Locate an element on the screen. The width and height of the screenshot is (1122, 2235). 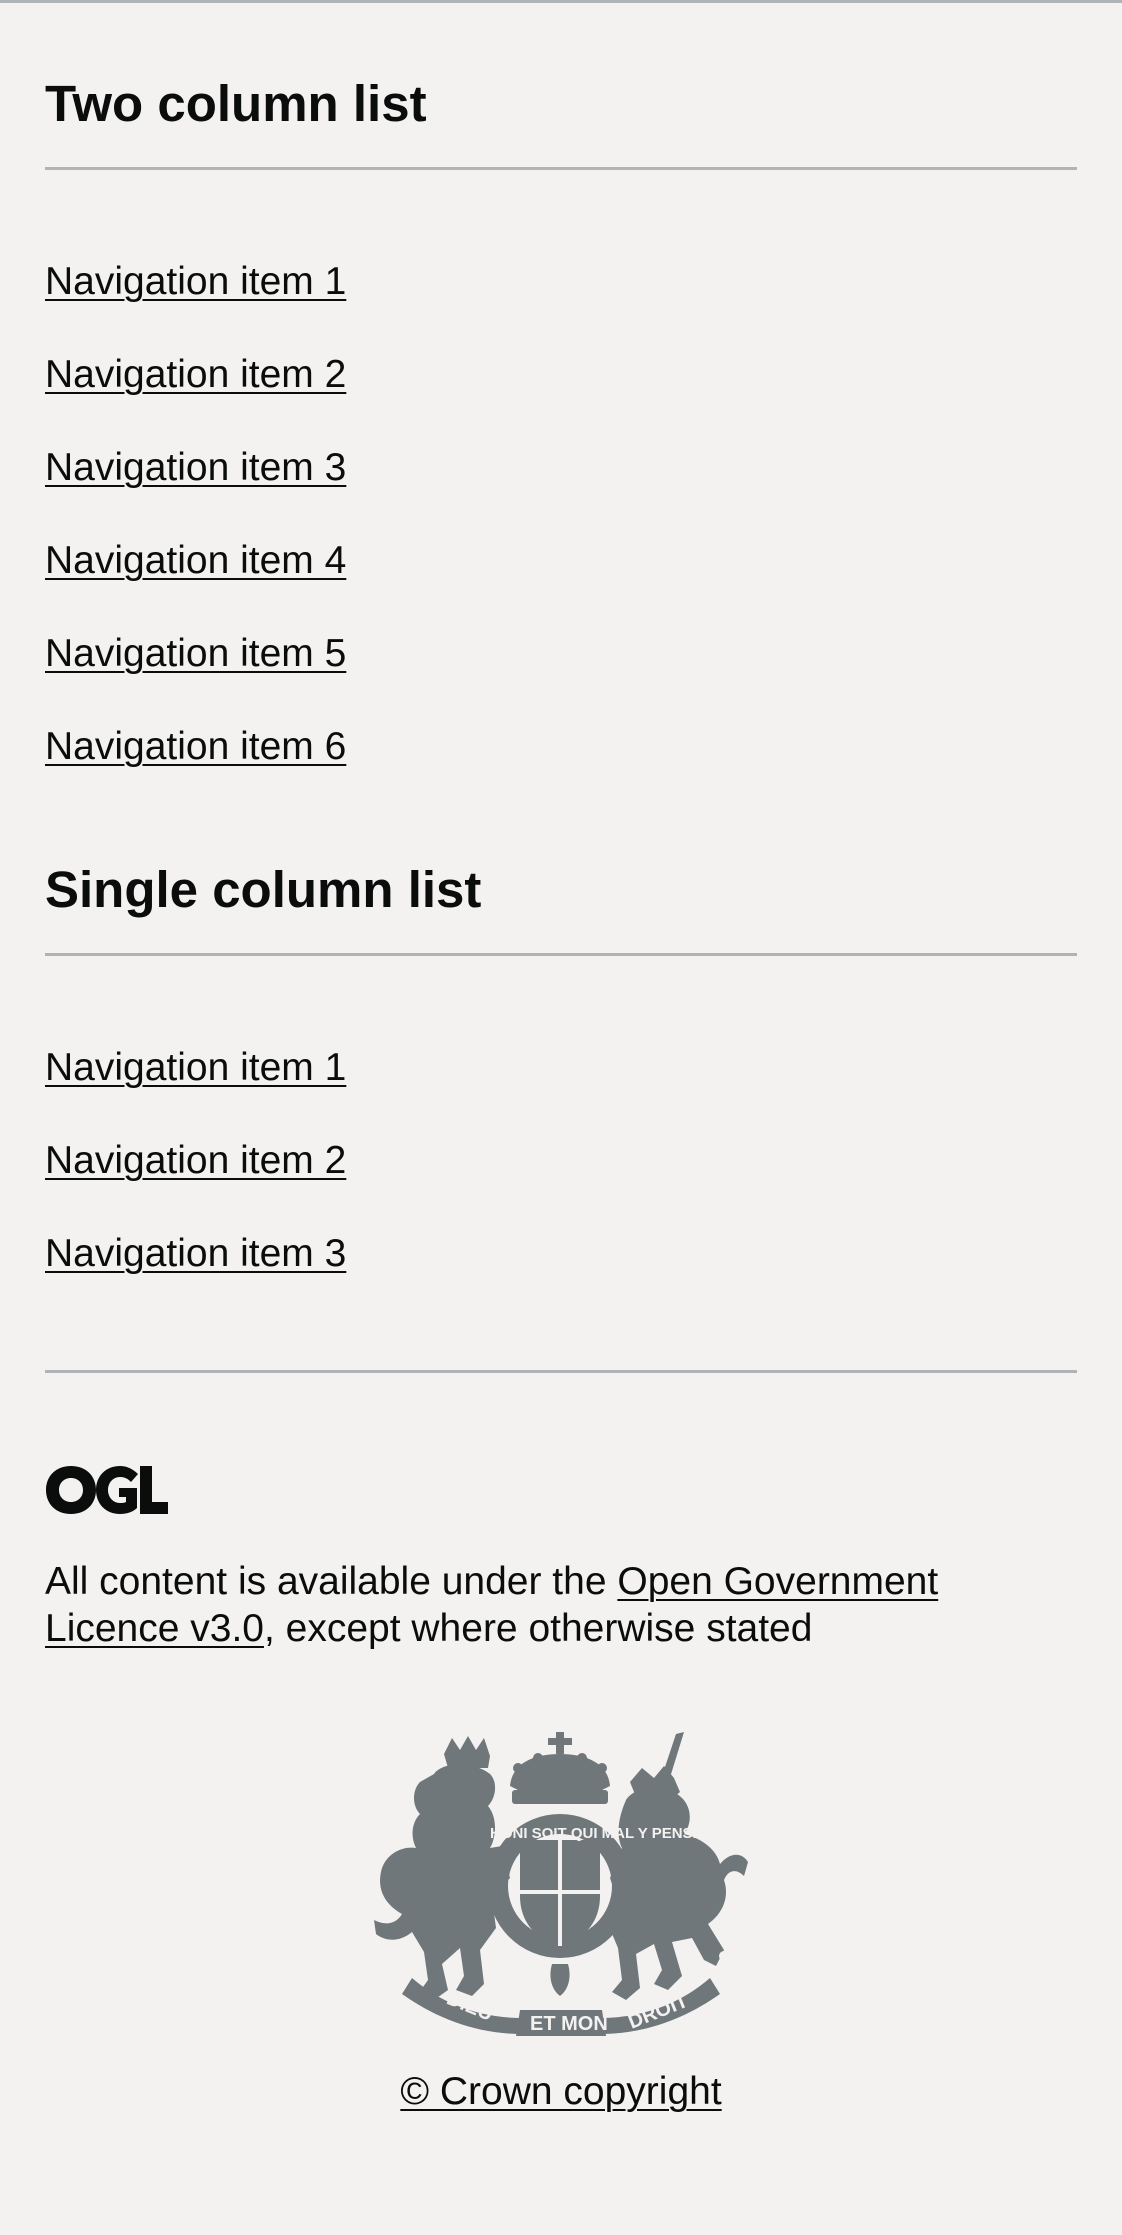
nav-link: Navigation item 6 is located at coordinates (195, 746).